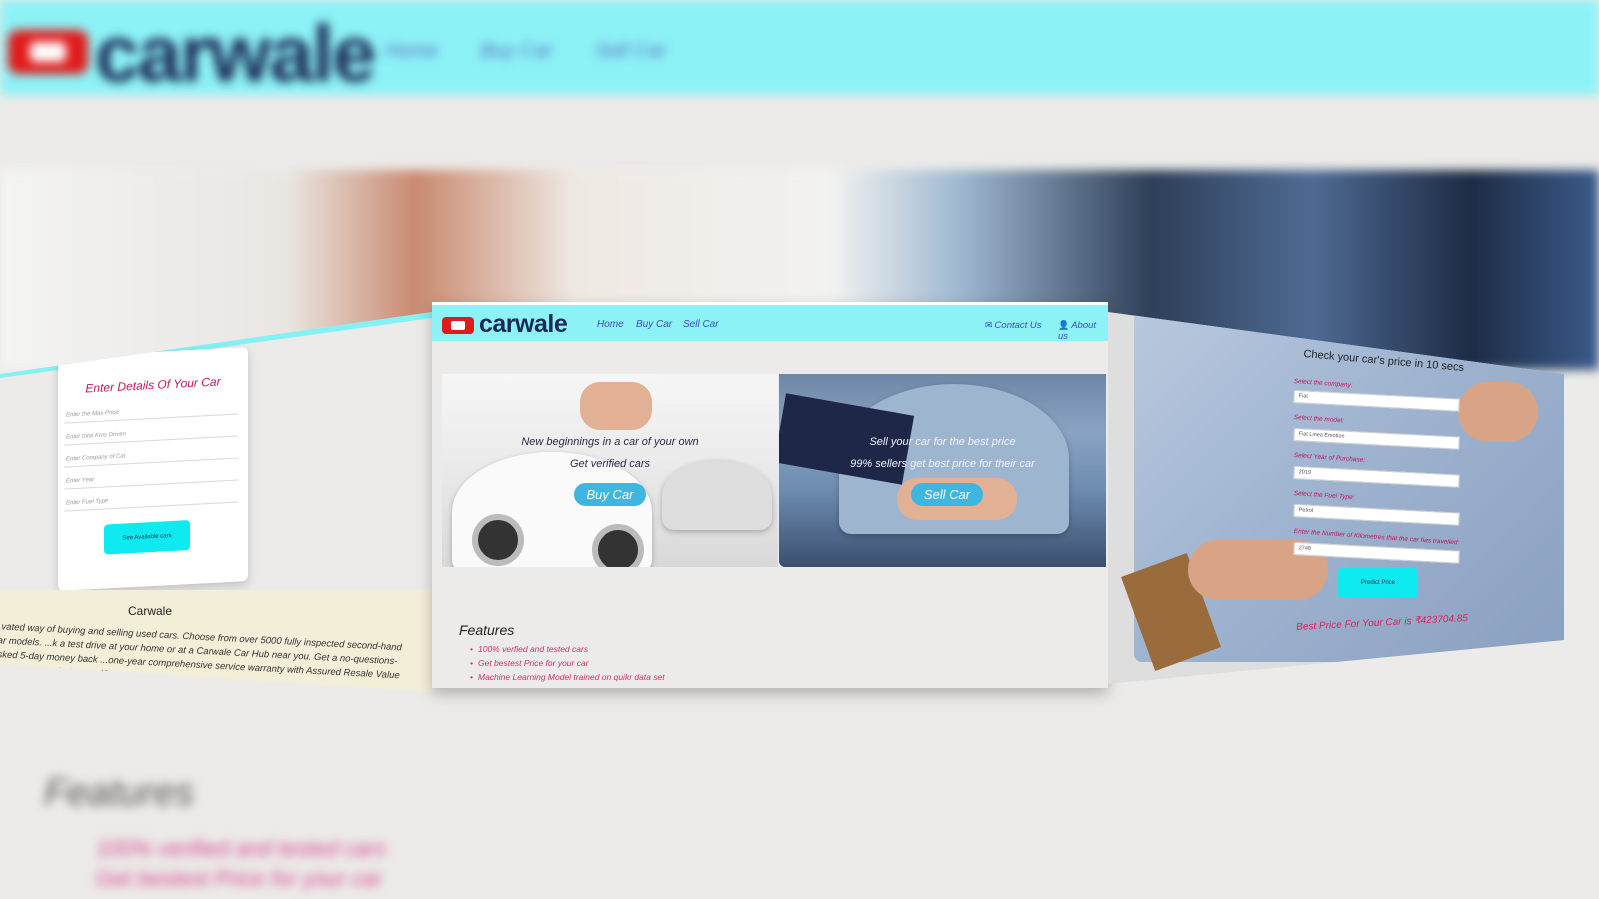  Describe the element at coordinates (119, 793) in the screenshot. I see `background-features-title: Features` at that location.